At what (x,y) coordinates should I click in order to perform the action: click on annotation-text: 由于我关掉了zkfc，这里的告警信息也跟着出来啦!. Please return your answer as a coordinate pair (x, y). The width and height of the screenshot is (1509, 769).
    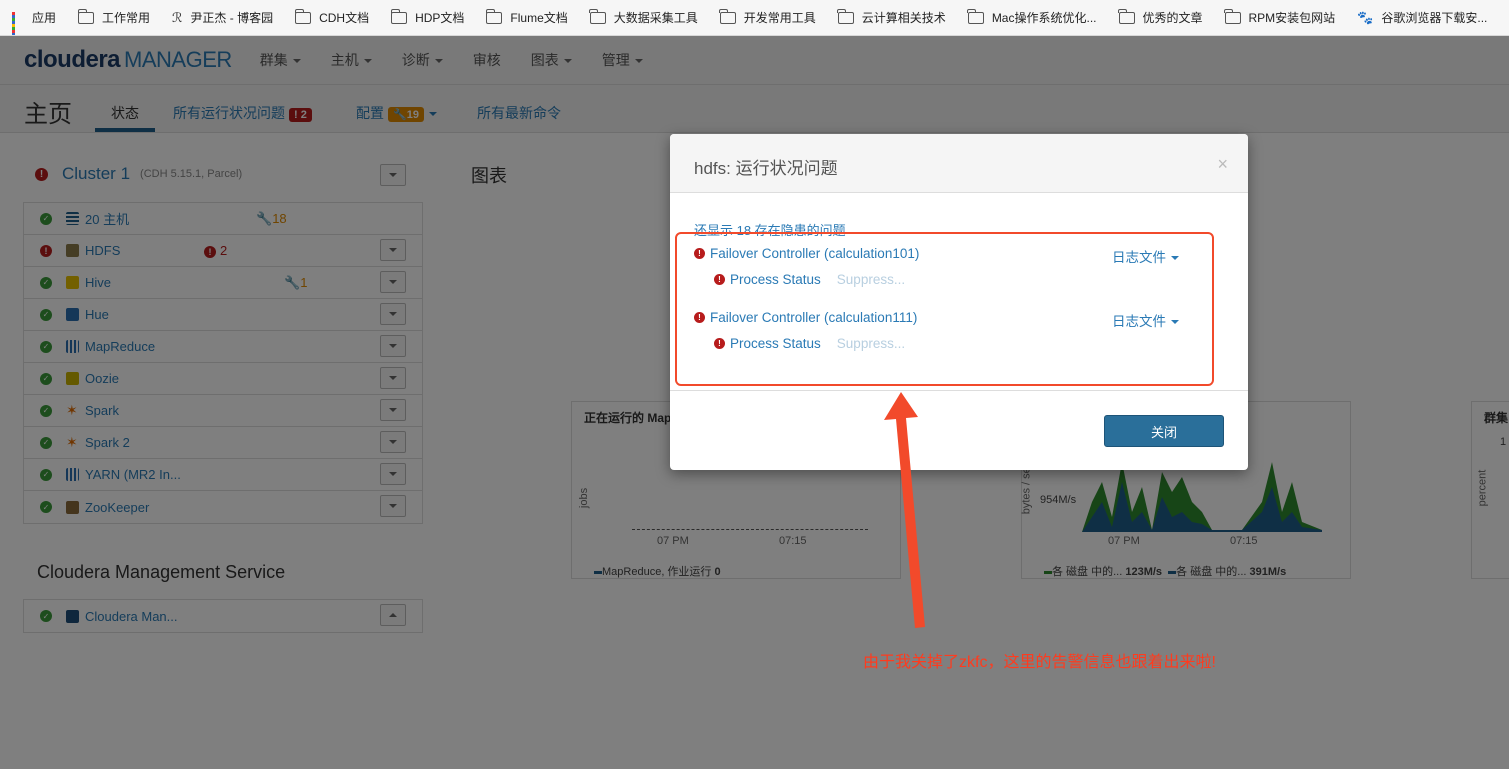
    Looking at the image, I should click on (1039, 662).